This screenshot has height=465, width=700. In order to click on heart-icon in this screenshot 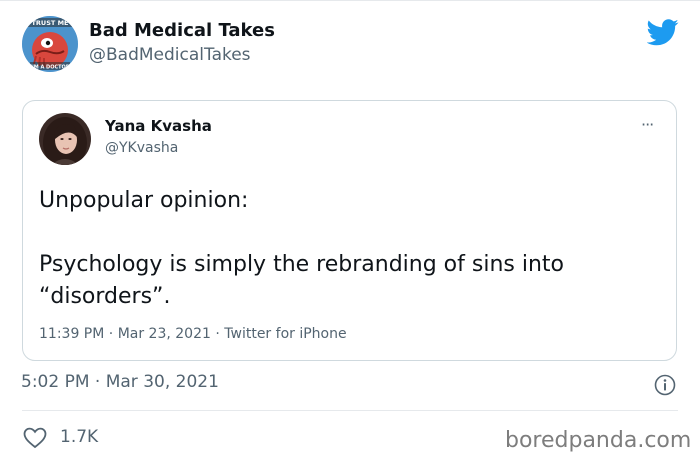, I will do `click(35, 438)`.